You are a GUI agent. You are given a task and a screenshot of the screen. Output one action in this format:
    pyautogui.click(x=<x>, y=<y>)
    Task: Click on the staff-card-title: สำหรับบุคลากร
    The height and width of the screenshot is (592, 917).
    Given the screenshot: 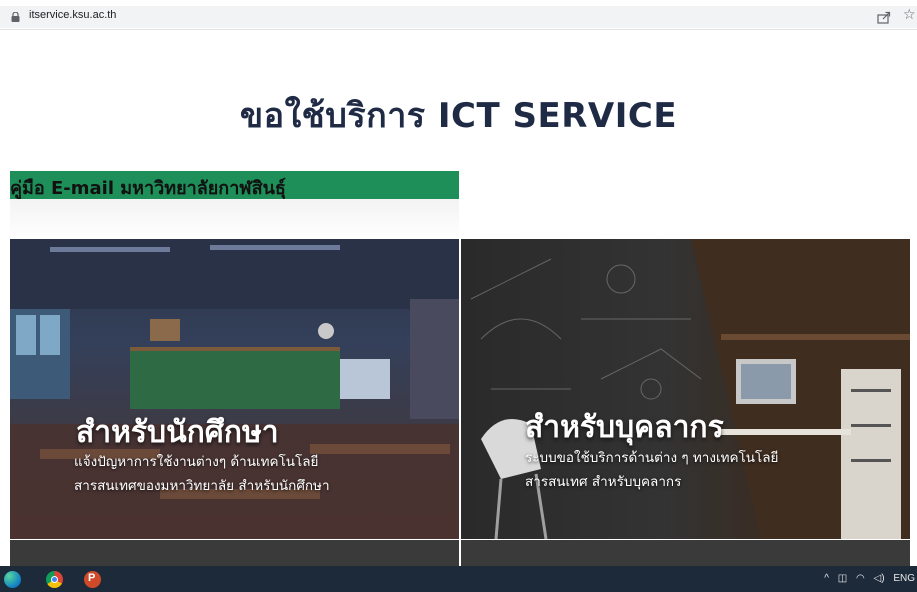 What is the action you would take?
    pyautogui.click(x=624, y=427)
    